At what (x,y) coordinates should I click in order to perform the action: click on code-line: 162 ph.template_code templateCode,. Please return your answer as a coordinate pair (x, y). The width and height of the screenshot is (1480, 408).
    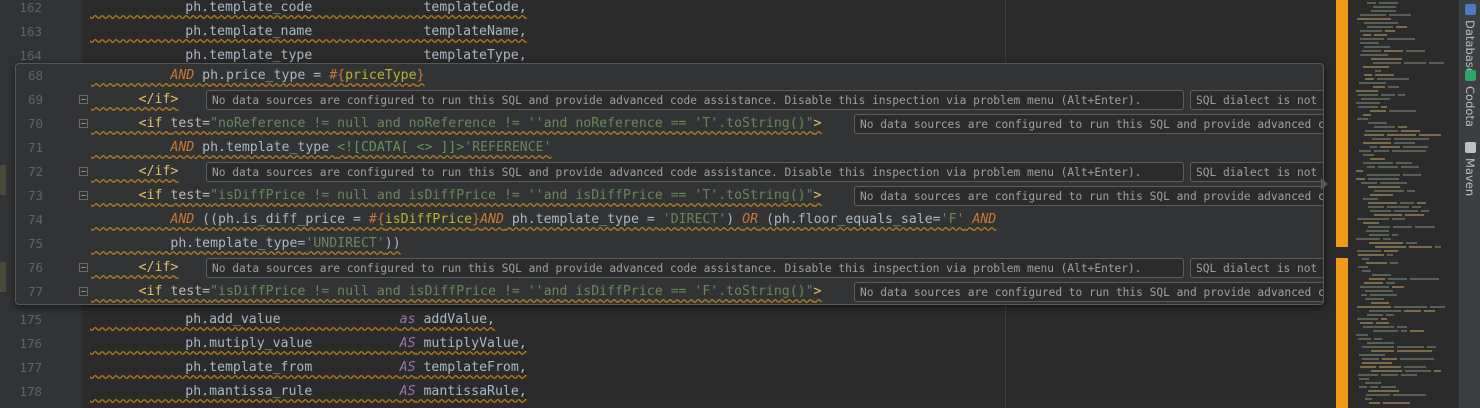
    Looking at the image, I should click on (667, 10).